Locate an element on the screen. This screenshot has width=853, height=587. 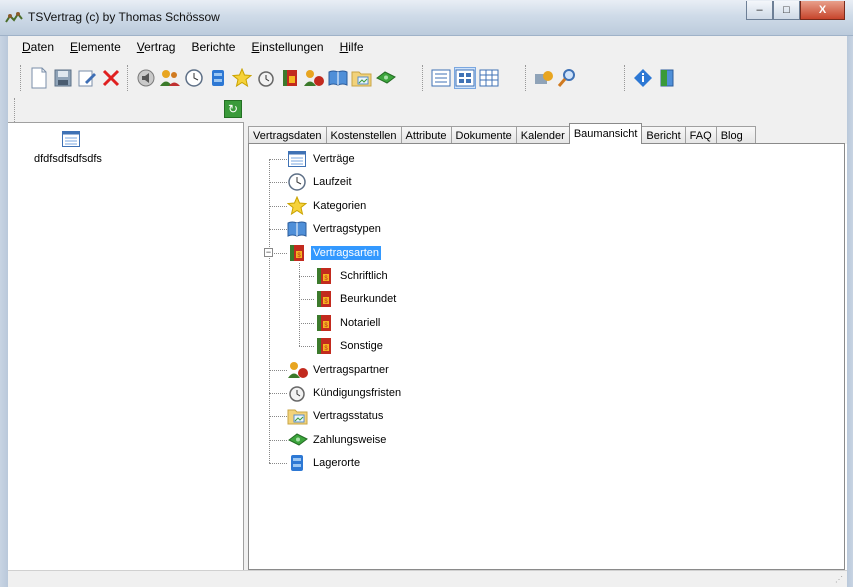
tree-node: Vertragstypen is located at coordinates (335, 229).